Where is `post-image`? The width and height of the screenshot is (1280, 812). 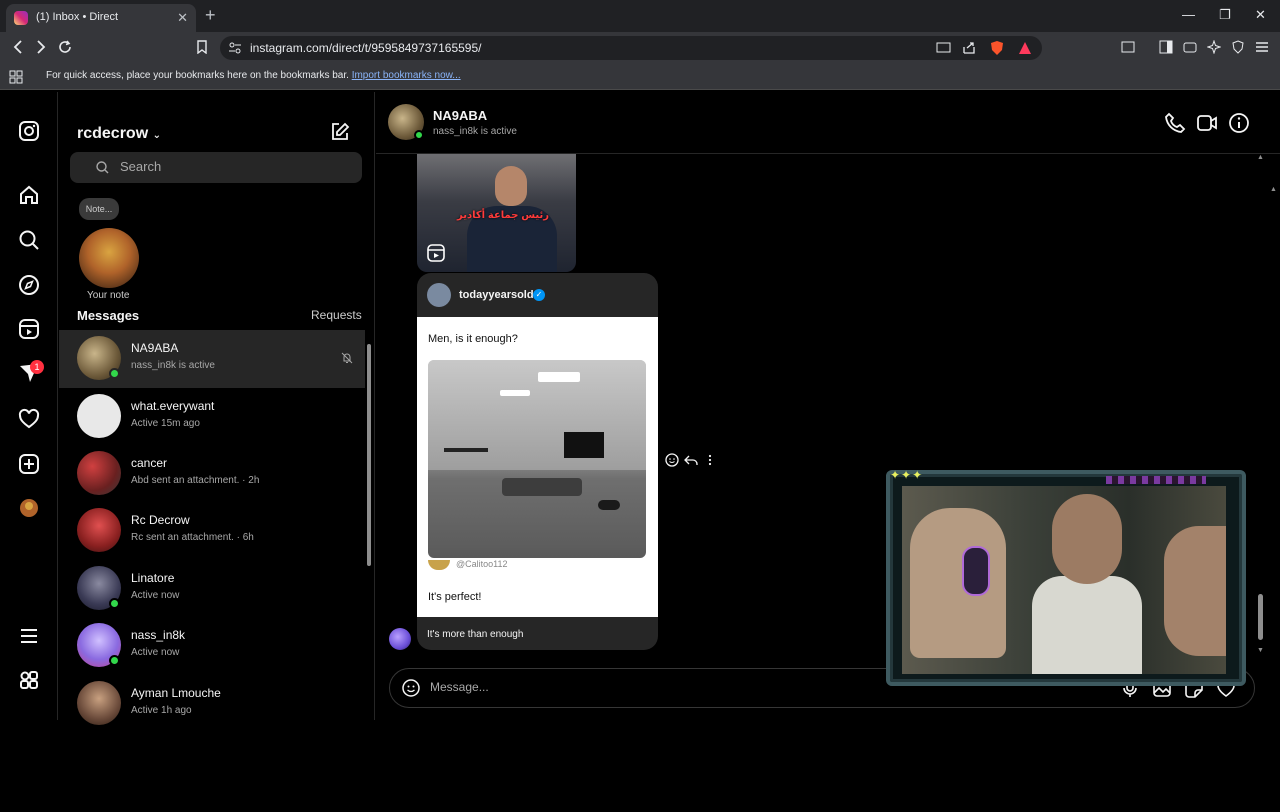 post-image is located at coordinates (537, 459).